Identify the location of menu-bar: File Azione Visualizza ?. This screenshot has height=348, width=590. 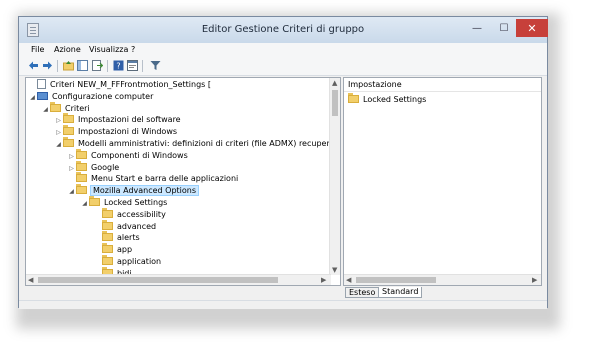
(283, 50).